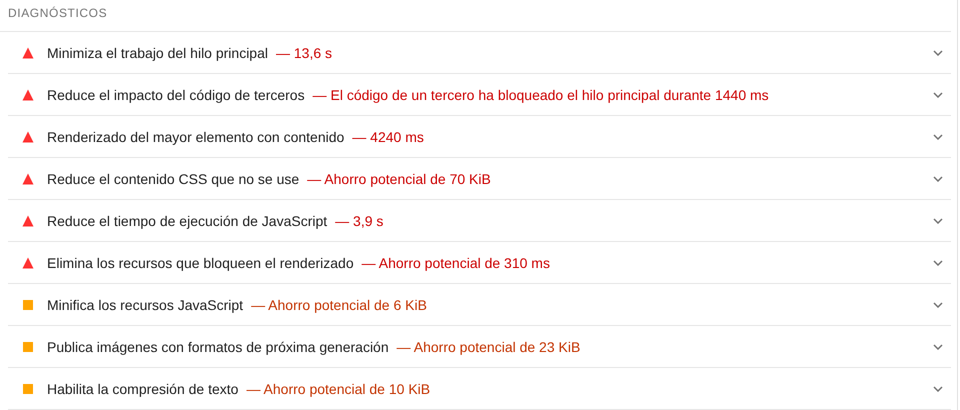  I want to click on audit-title: Minifica los recursos JavaScript, so click(145, 304).